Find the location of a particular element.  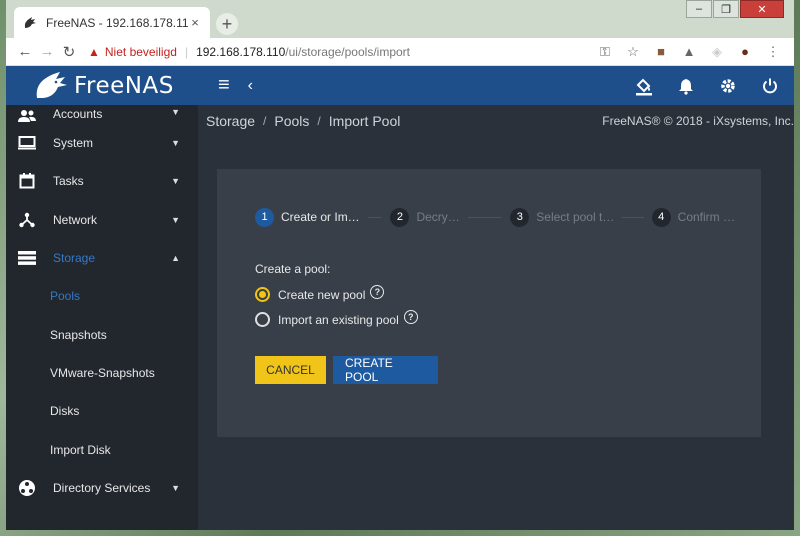

sidebar-item-network: Network ▼ is located at coordinates (102, 220).